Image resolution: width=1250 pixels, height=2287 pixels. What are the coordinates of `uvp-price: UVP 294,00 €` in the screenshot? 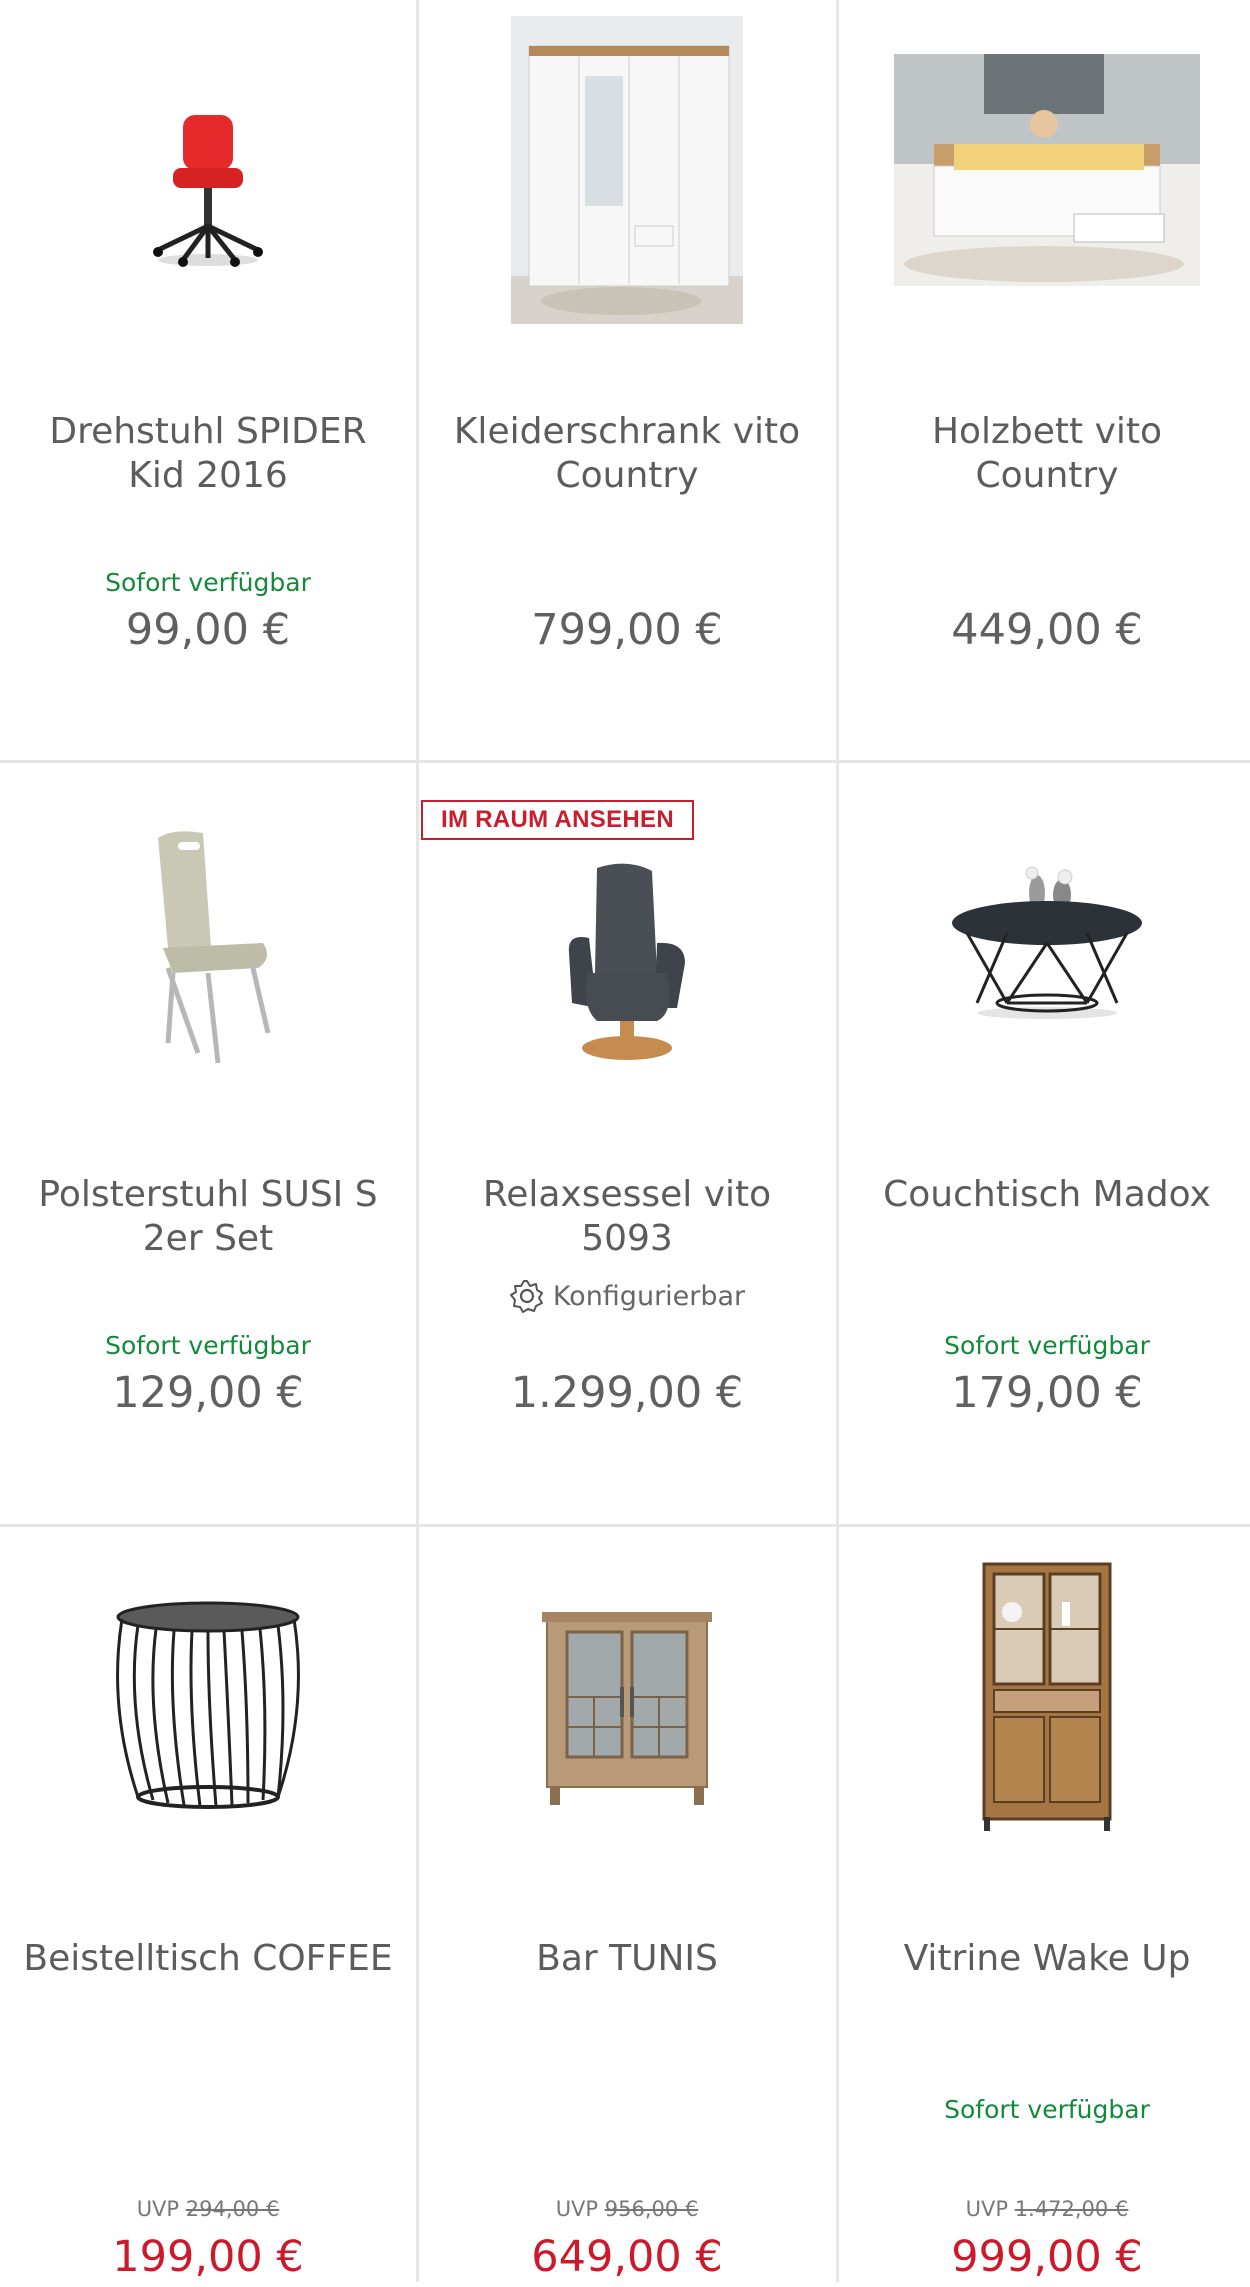 It's located at (208, 2209).